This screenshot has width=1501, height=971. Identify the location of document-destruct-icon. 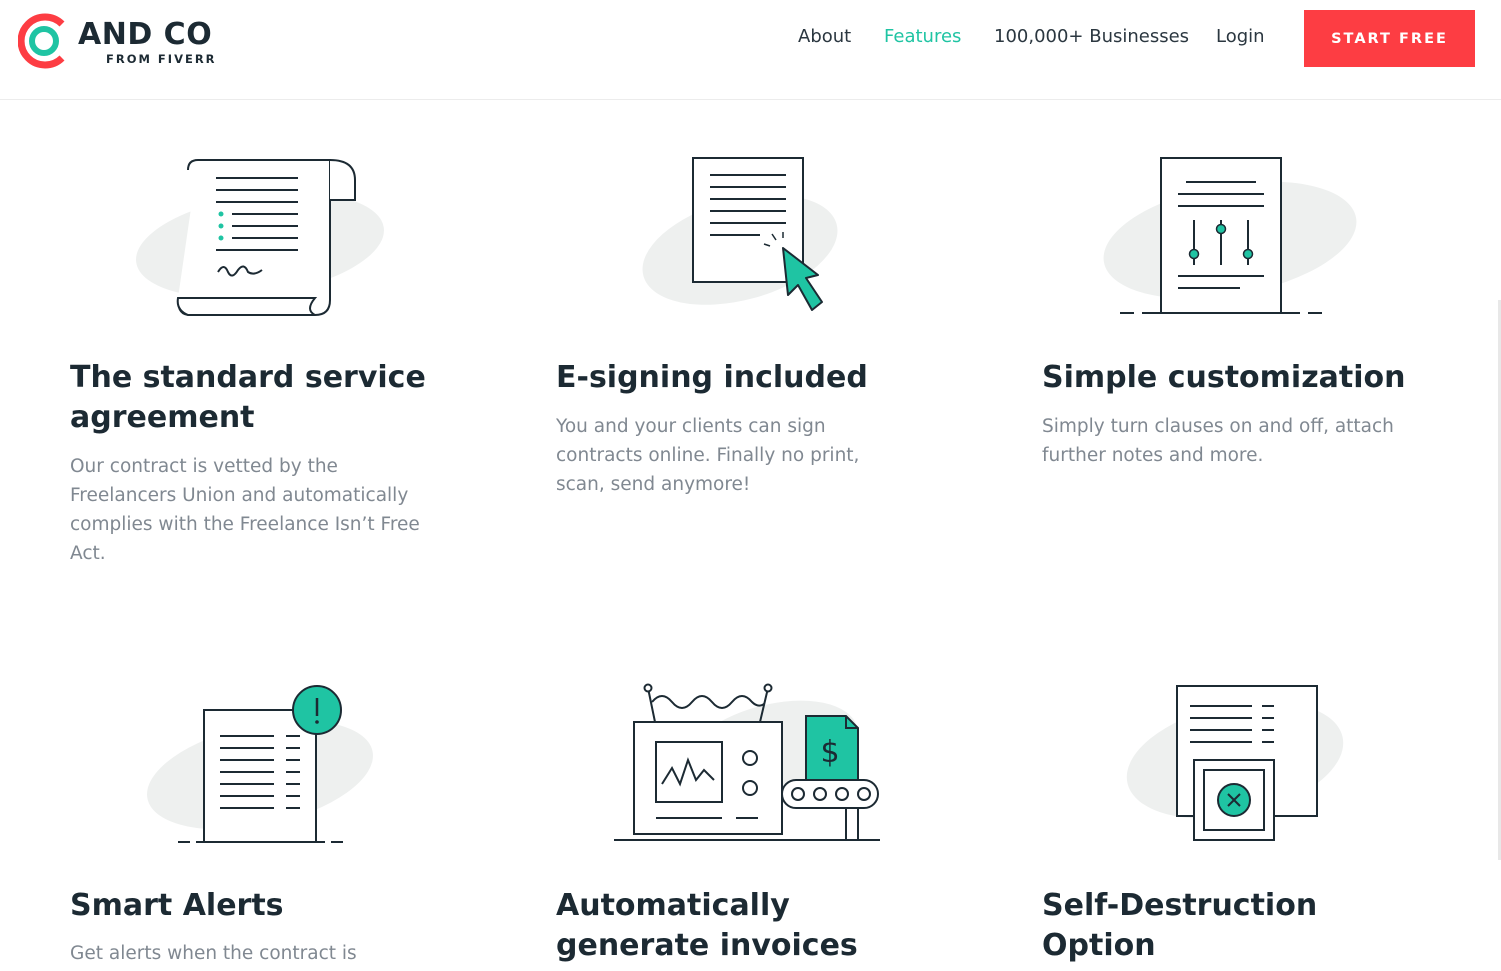
(1235, 763).